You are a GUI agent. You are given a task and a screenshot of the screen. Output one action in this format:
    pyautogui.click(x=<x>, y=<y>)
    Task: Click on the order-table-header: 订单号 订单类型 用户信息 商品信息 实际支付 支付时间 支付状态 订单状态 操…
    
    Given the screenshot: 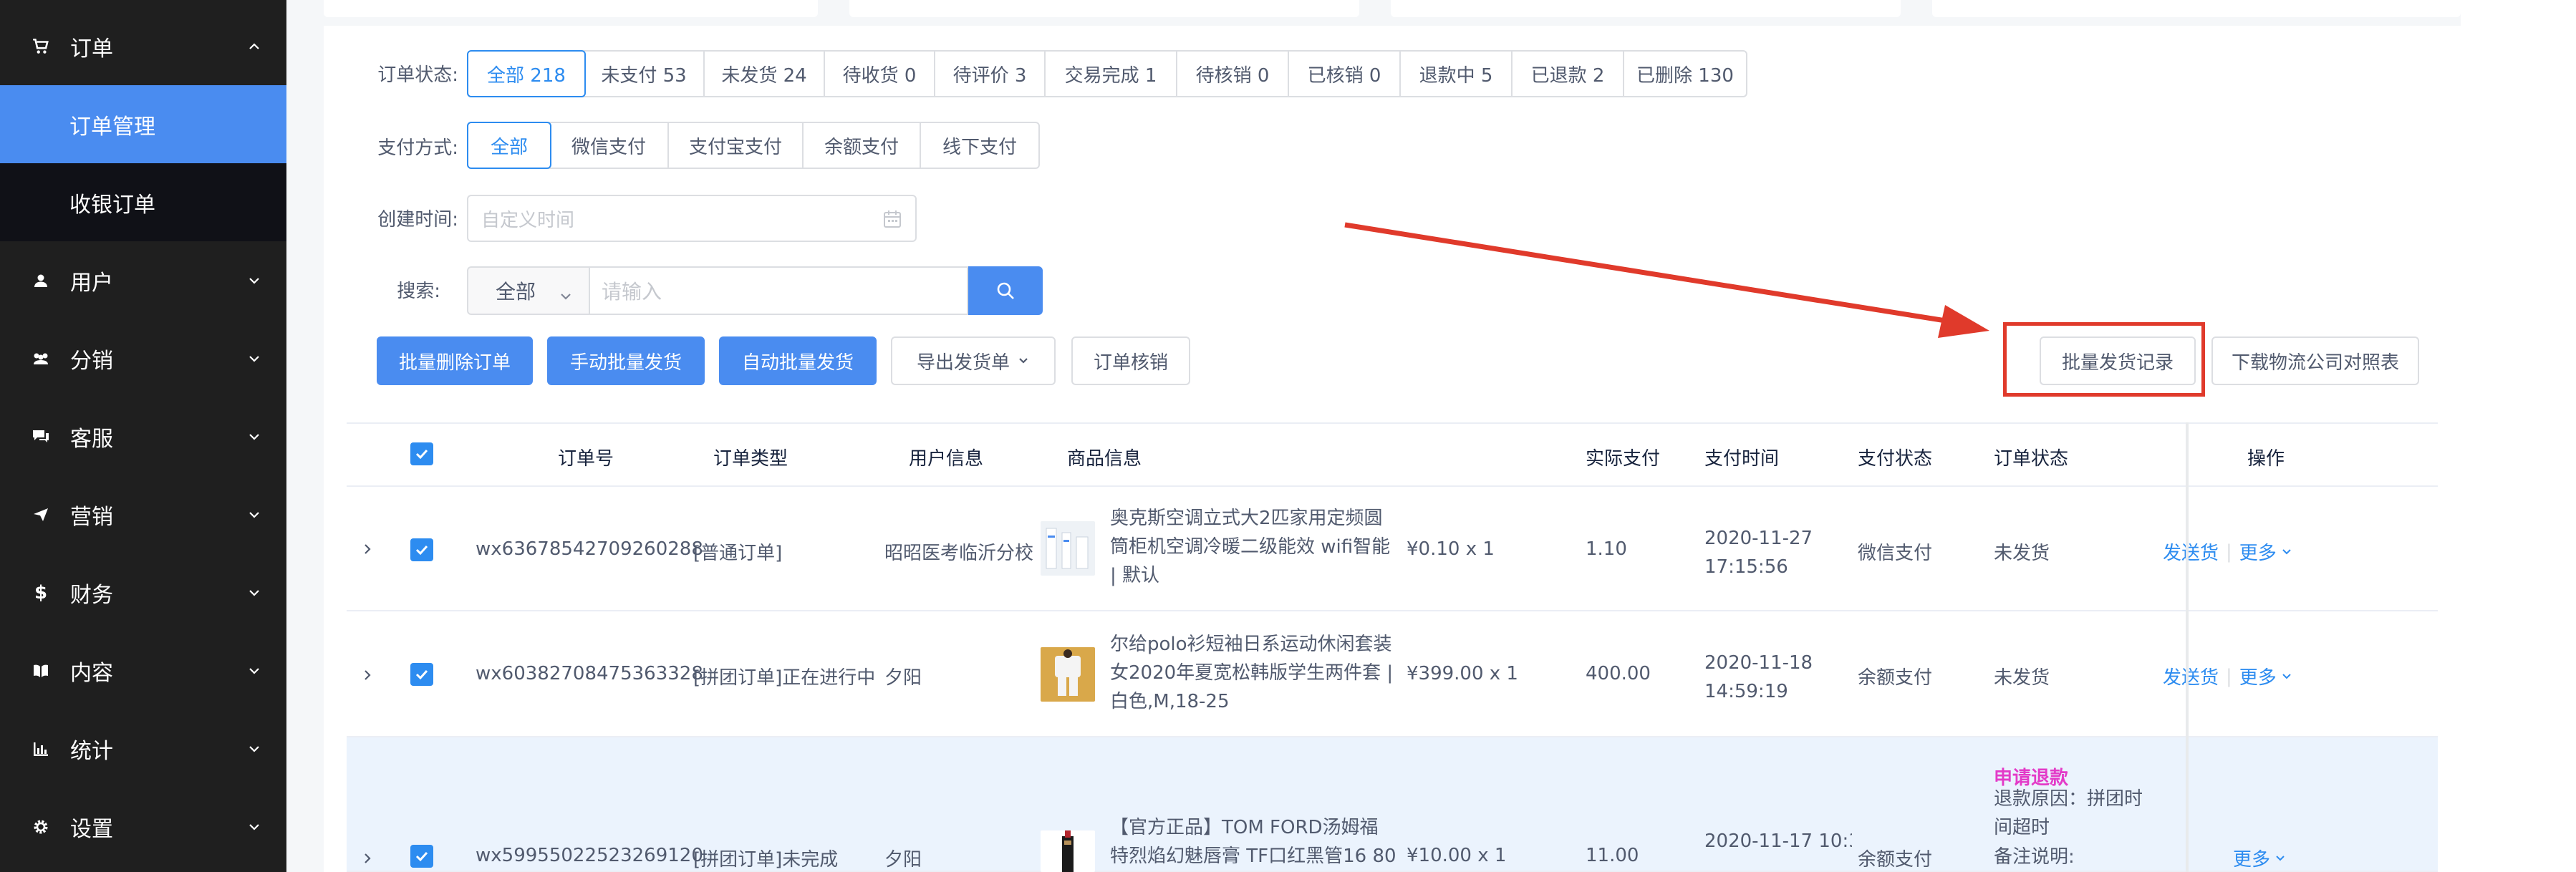 What is the action you would take?
    pyautogui.click(x=1392, y=455)
    